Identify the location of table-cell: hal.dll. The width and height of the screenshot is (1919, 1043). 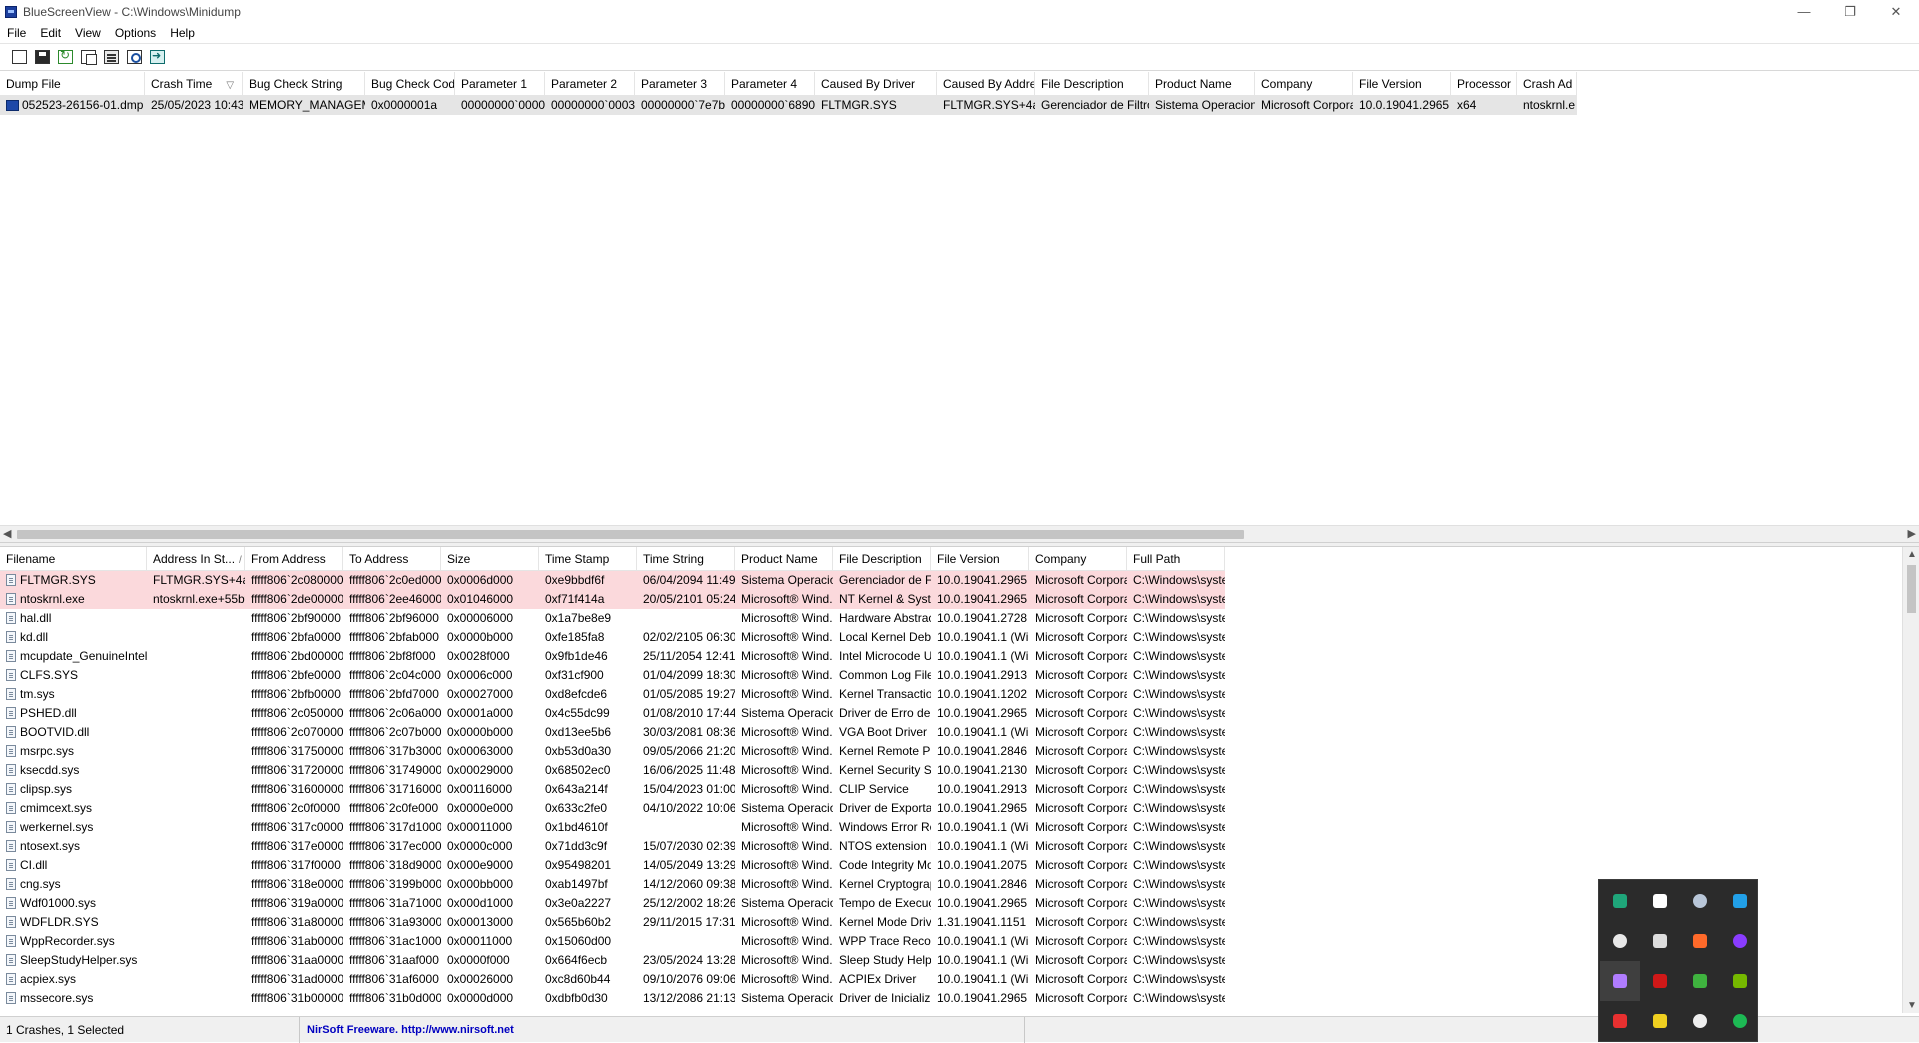
(73, 618).